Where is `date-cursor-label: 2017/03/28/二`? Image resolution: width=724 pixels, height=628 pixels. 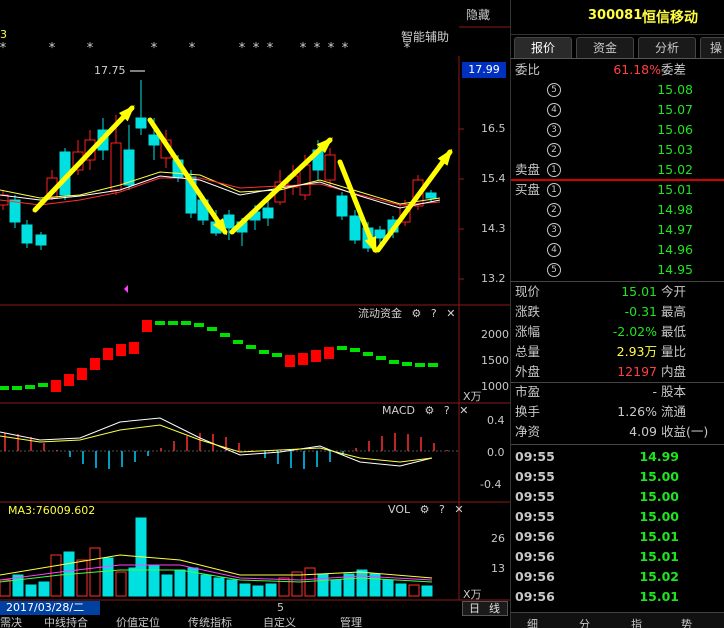
date-cursor-label: 2017/03/28/二 is located at coordinates (50, 608).